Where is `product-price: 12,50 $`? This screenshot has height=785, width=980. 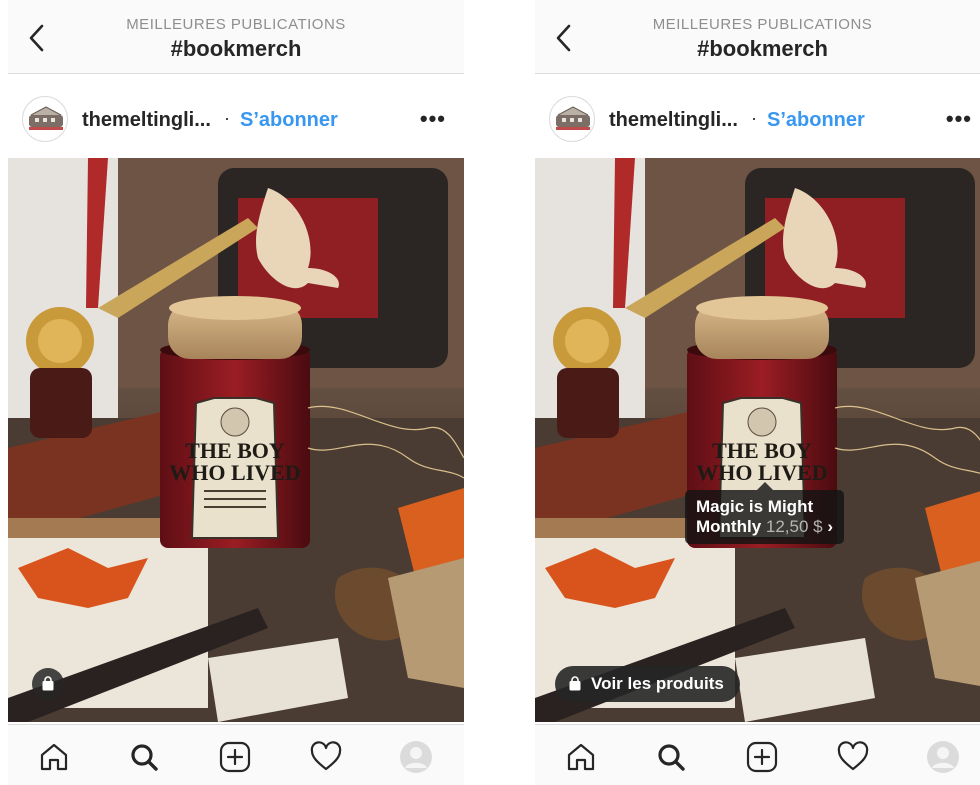
product-price: 12,50 $ is located at coordinates (794, 526).